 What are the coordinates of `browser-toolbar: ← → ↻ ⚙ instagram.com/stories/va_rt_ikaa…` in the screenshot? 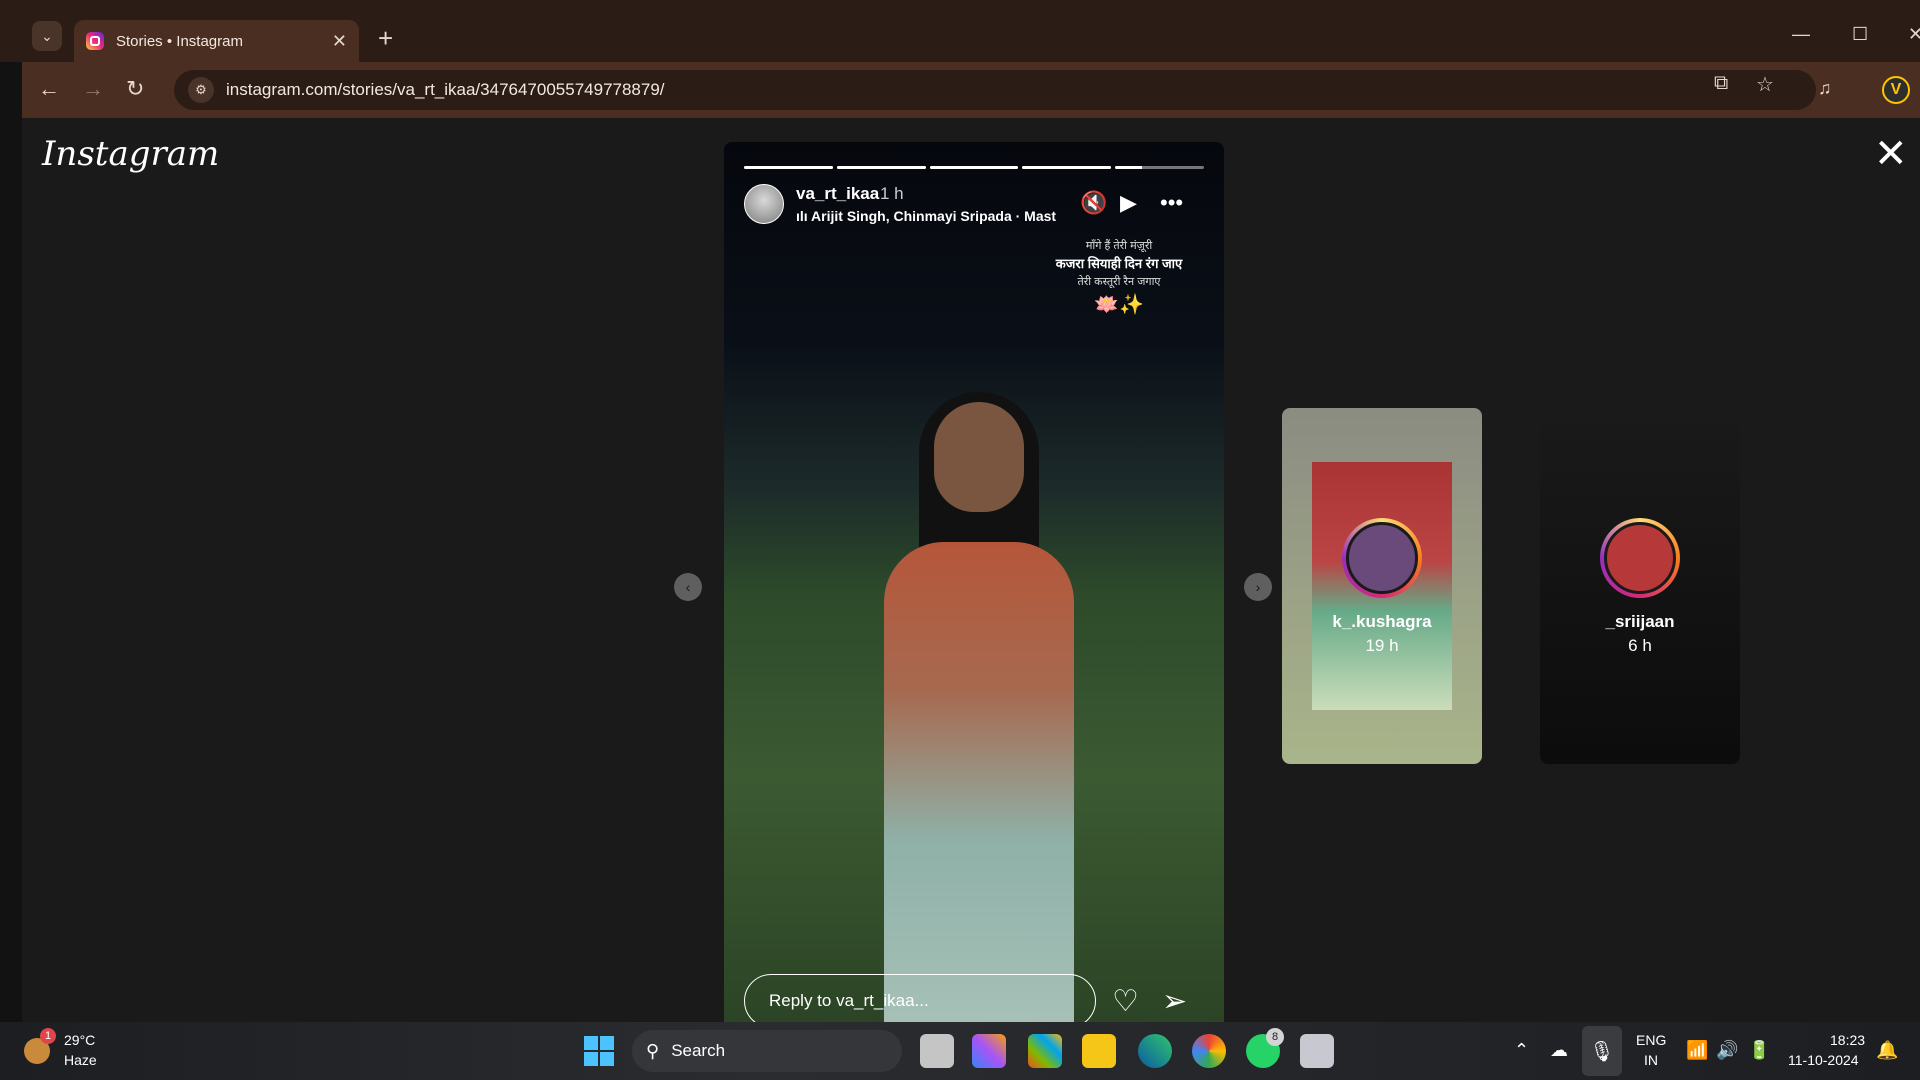 It's located at (971, 90).